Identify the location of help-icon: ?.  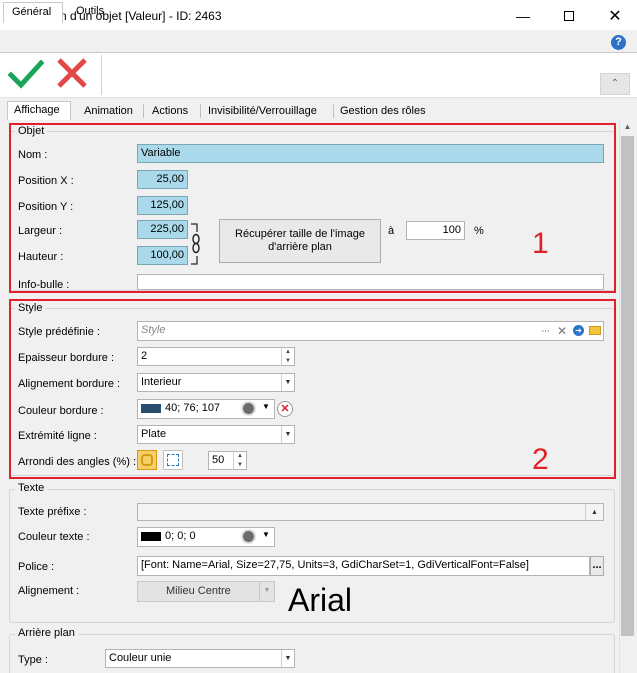
(618, 42).